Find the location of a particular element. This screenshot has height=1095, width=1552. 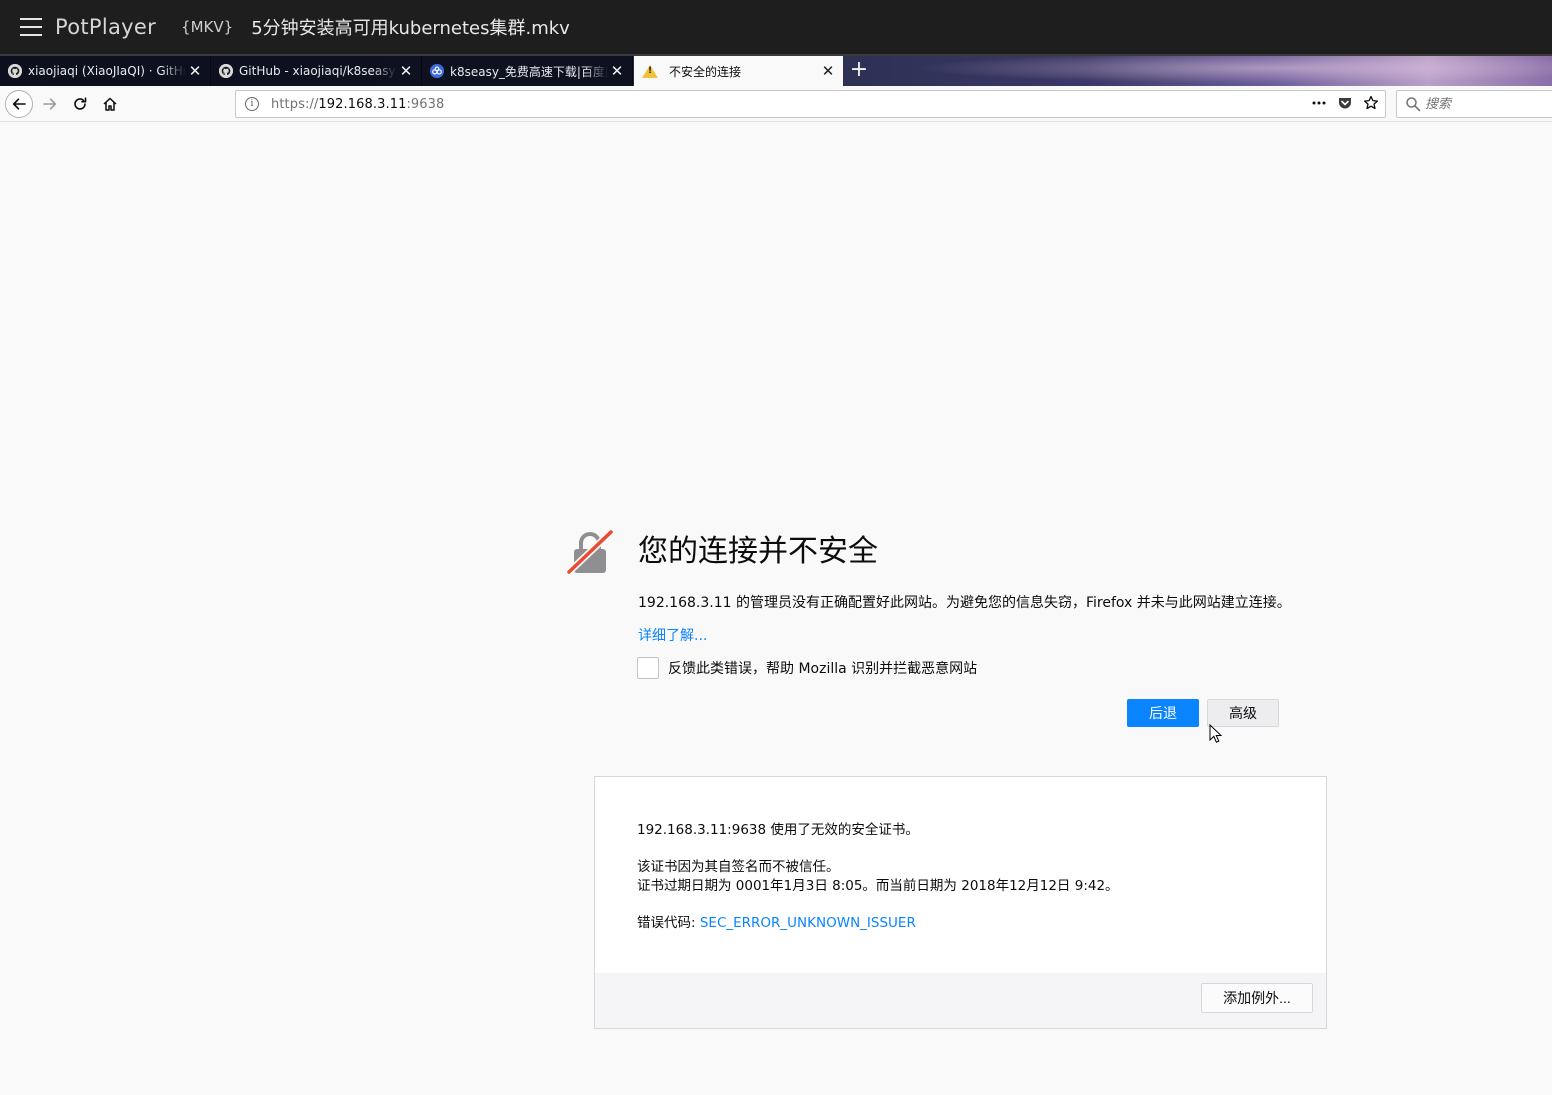

potplayer-title-bar: PotPlayer {MKV} 5分钟安装高可用kubernetes集群.mkv is located at coordinates (776, 27).